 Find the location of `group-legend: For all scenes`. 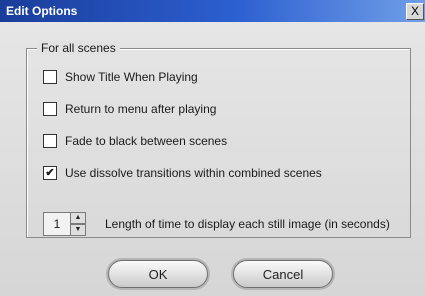

group-legend: For all scenes is located at coordinates (78, 48).